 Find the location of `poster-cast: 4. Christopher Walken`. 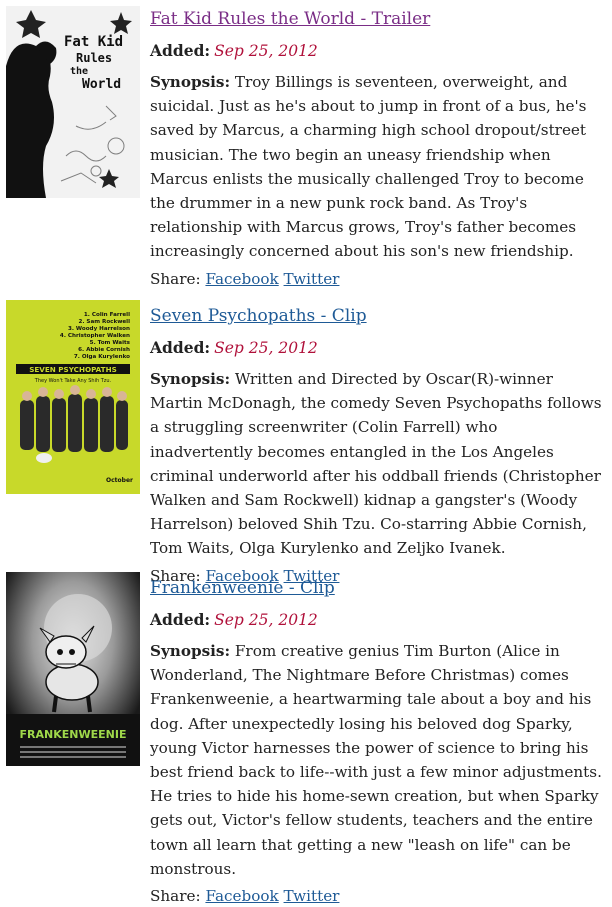

poster-cast: 4. Christopher Walken is located at coordinates (95, 336).